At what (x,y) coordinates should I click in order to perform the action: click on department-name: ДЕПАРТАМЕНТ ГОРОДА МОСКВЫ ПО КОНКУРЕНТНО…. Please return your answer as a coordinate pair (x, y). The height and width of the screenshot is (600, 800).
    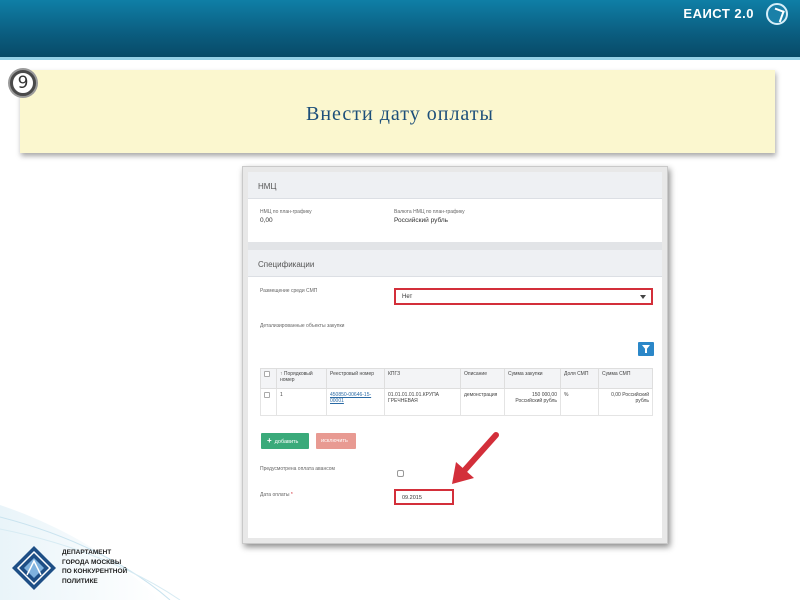
    Looking at the image, I should click on (94, 567).